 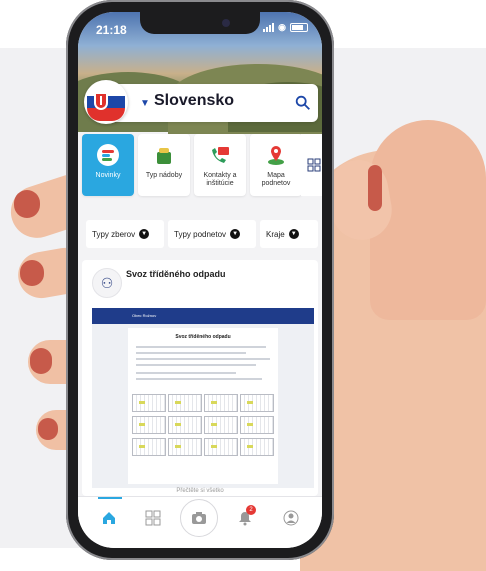 What do you see at coordinates (106, 102) in the screenshot?
I see `slovakia-flag-icon` at bounding box center [106, 102].